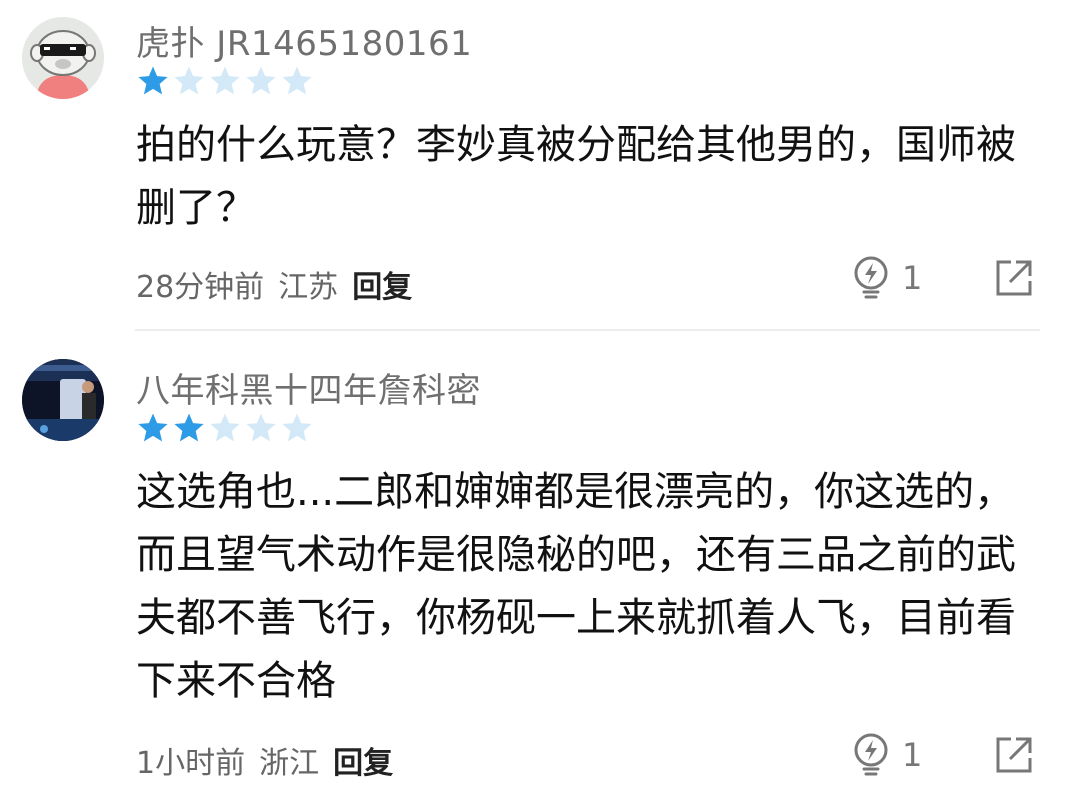 This screenshot has width=1080, height=804. Describe the element at coordinates (308, 387) in the screenshot. I see `username: 八年科黑十四年詹科密` at that location.